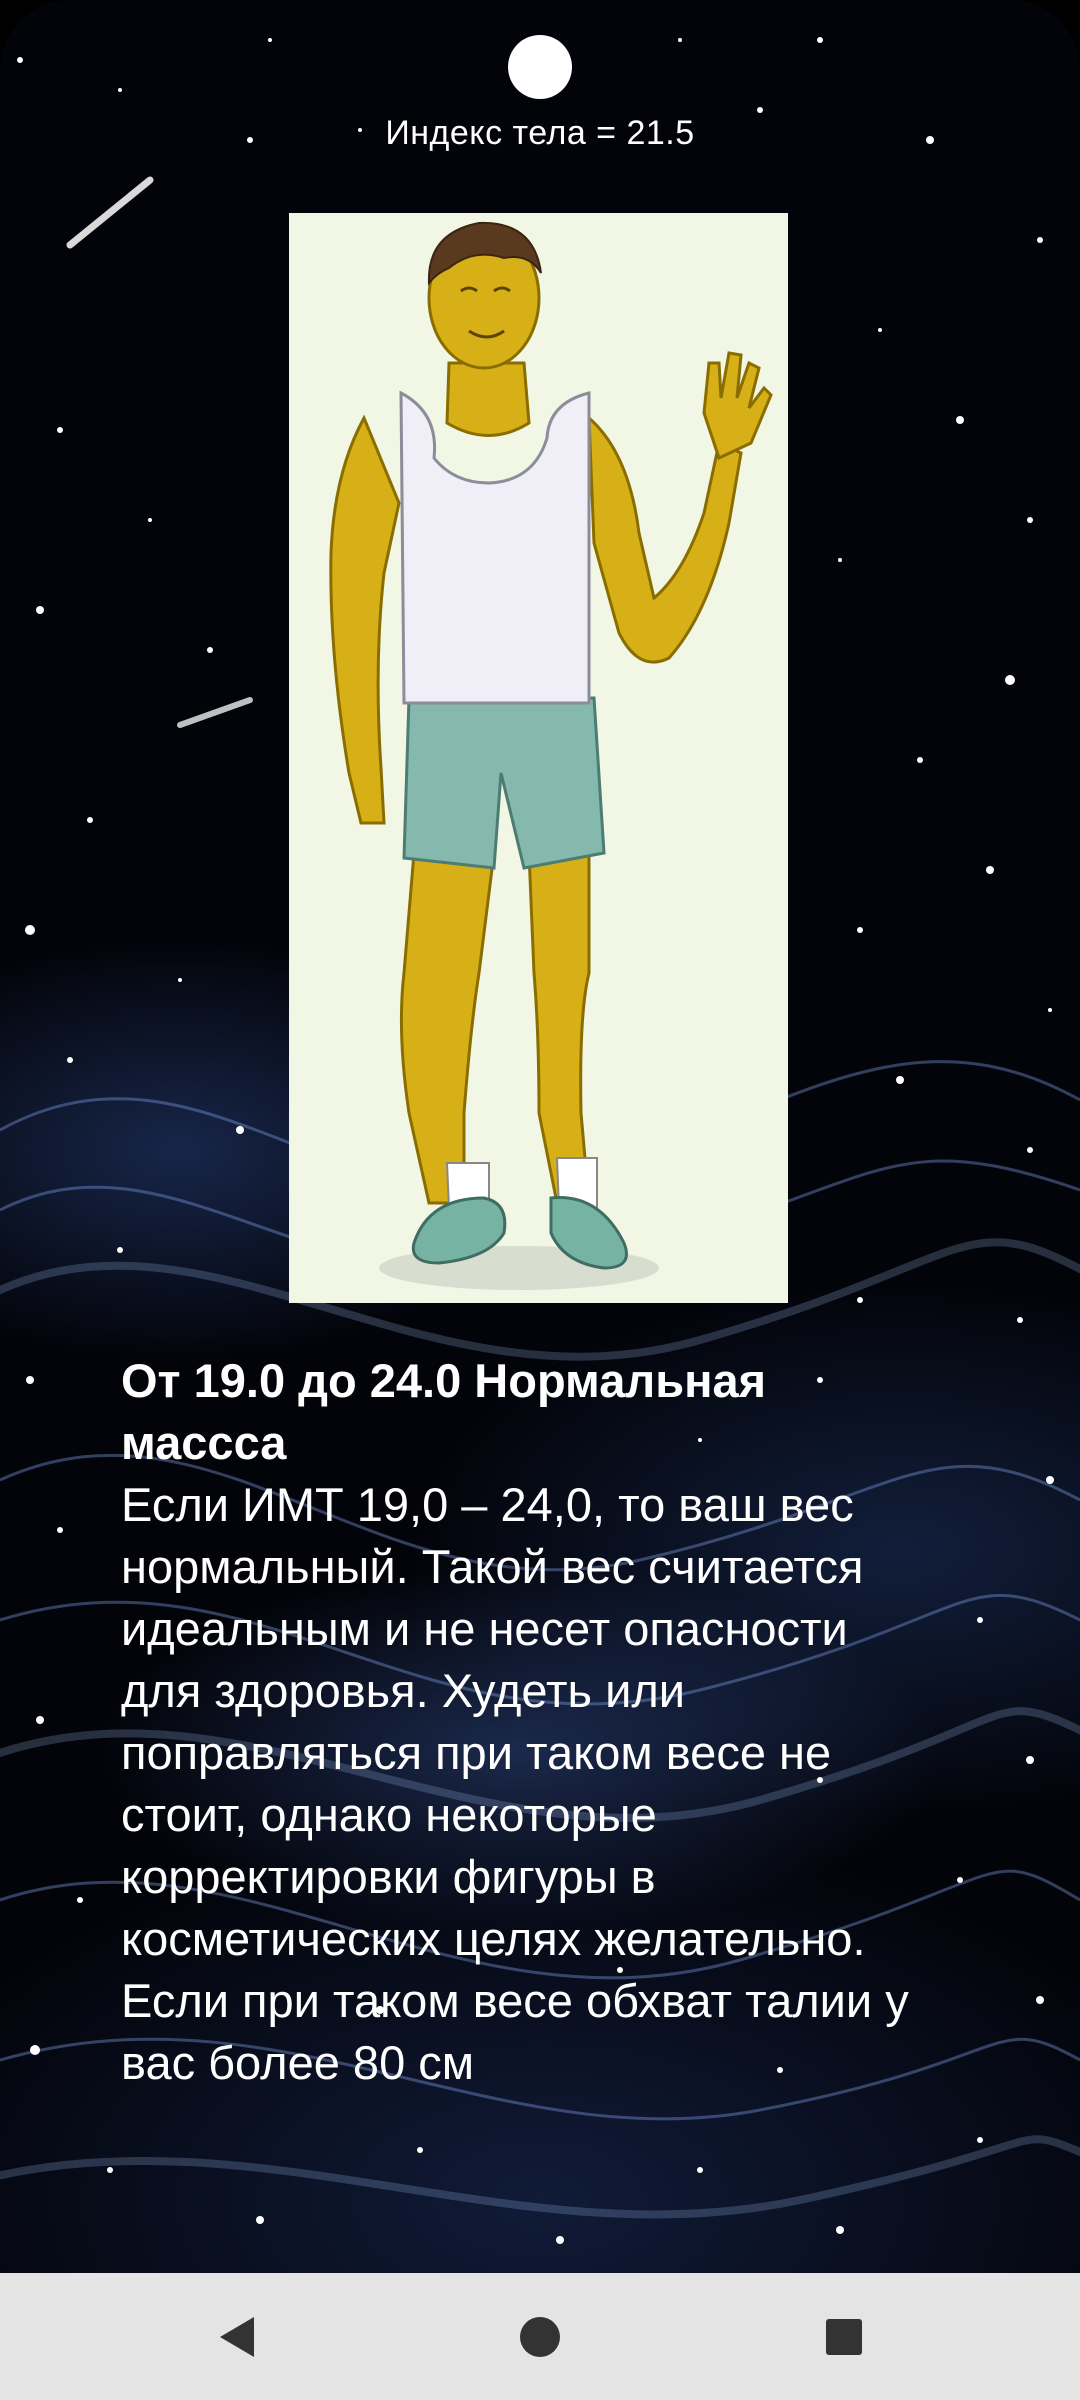 This screenshot has height=2400, width=1080. What do you see at coordinates (444, 1411) in the screenshot?
I see `bmi-category-title: От 19.0 до 24.0 Нормальная массса` at bounding box center [444, 1411].